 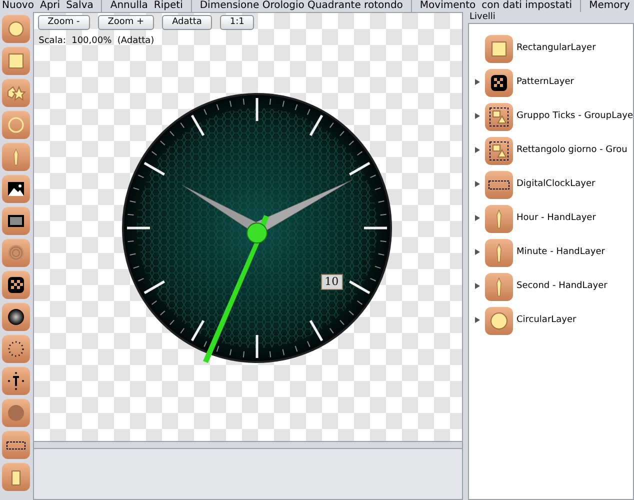 I want to click on layer-label: Second - HandLayer, so click(x=562, y=287).